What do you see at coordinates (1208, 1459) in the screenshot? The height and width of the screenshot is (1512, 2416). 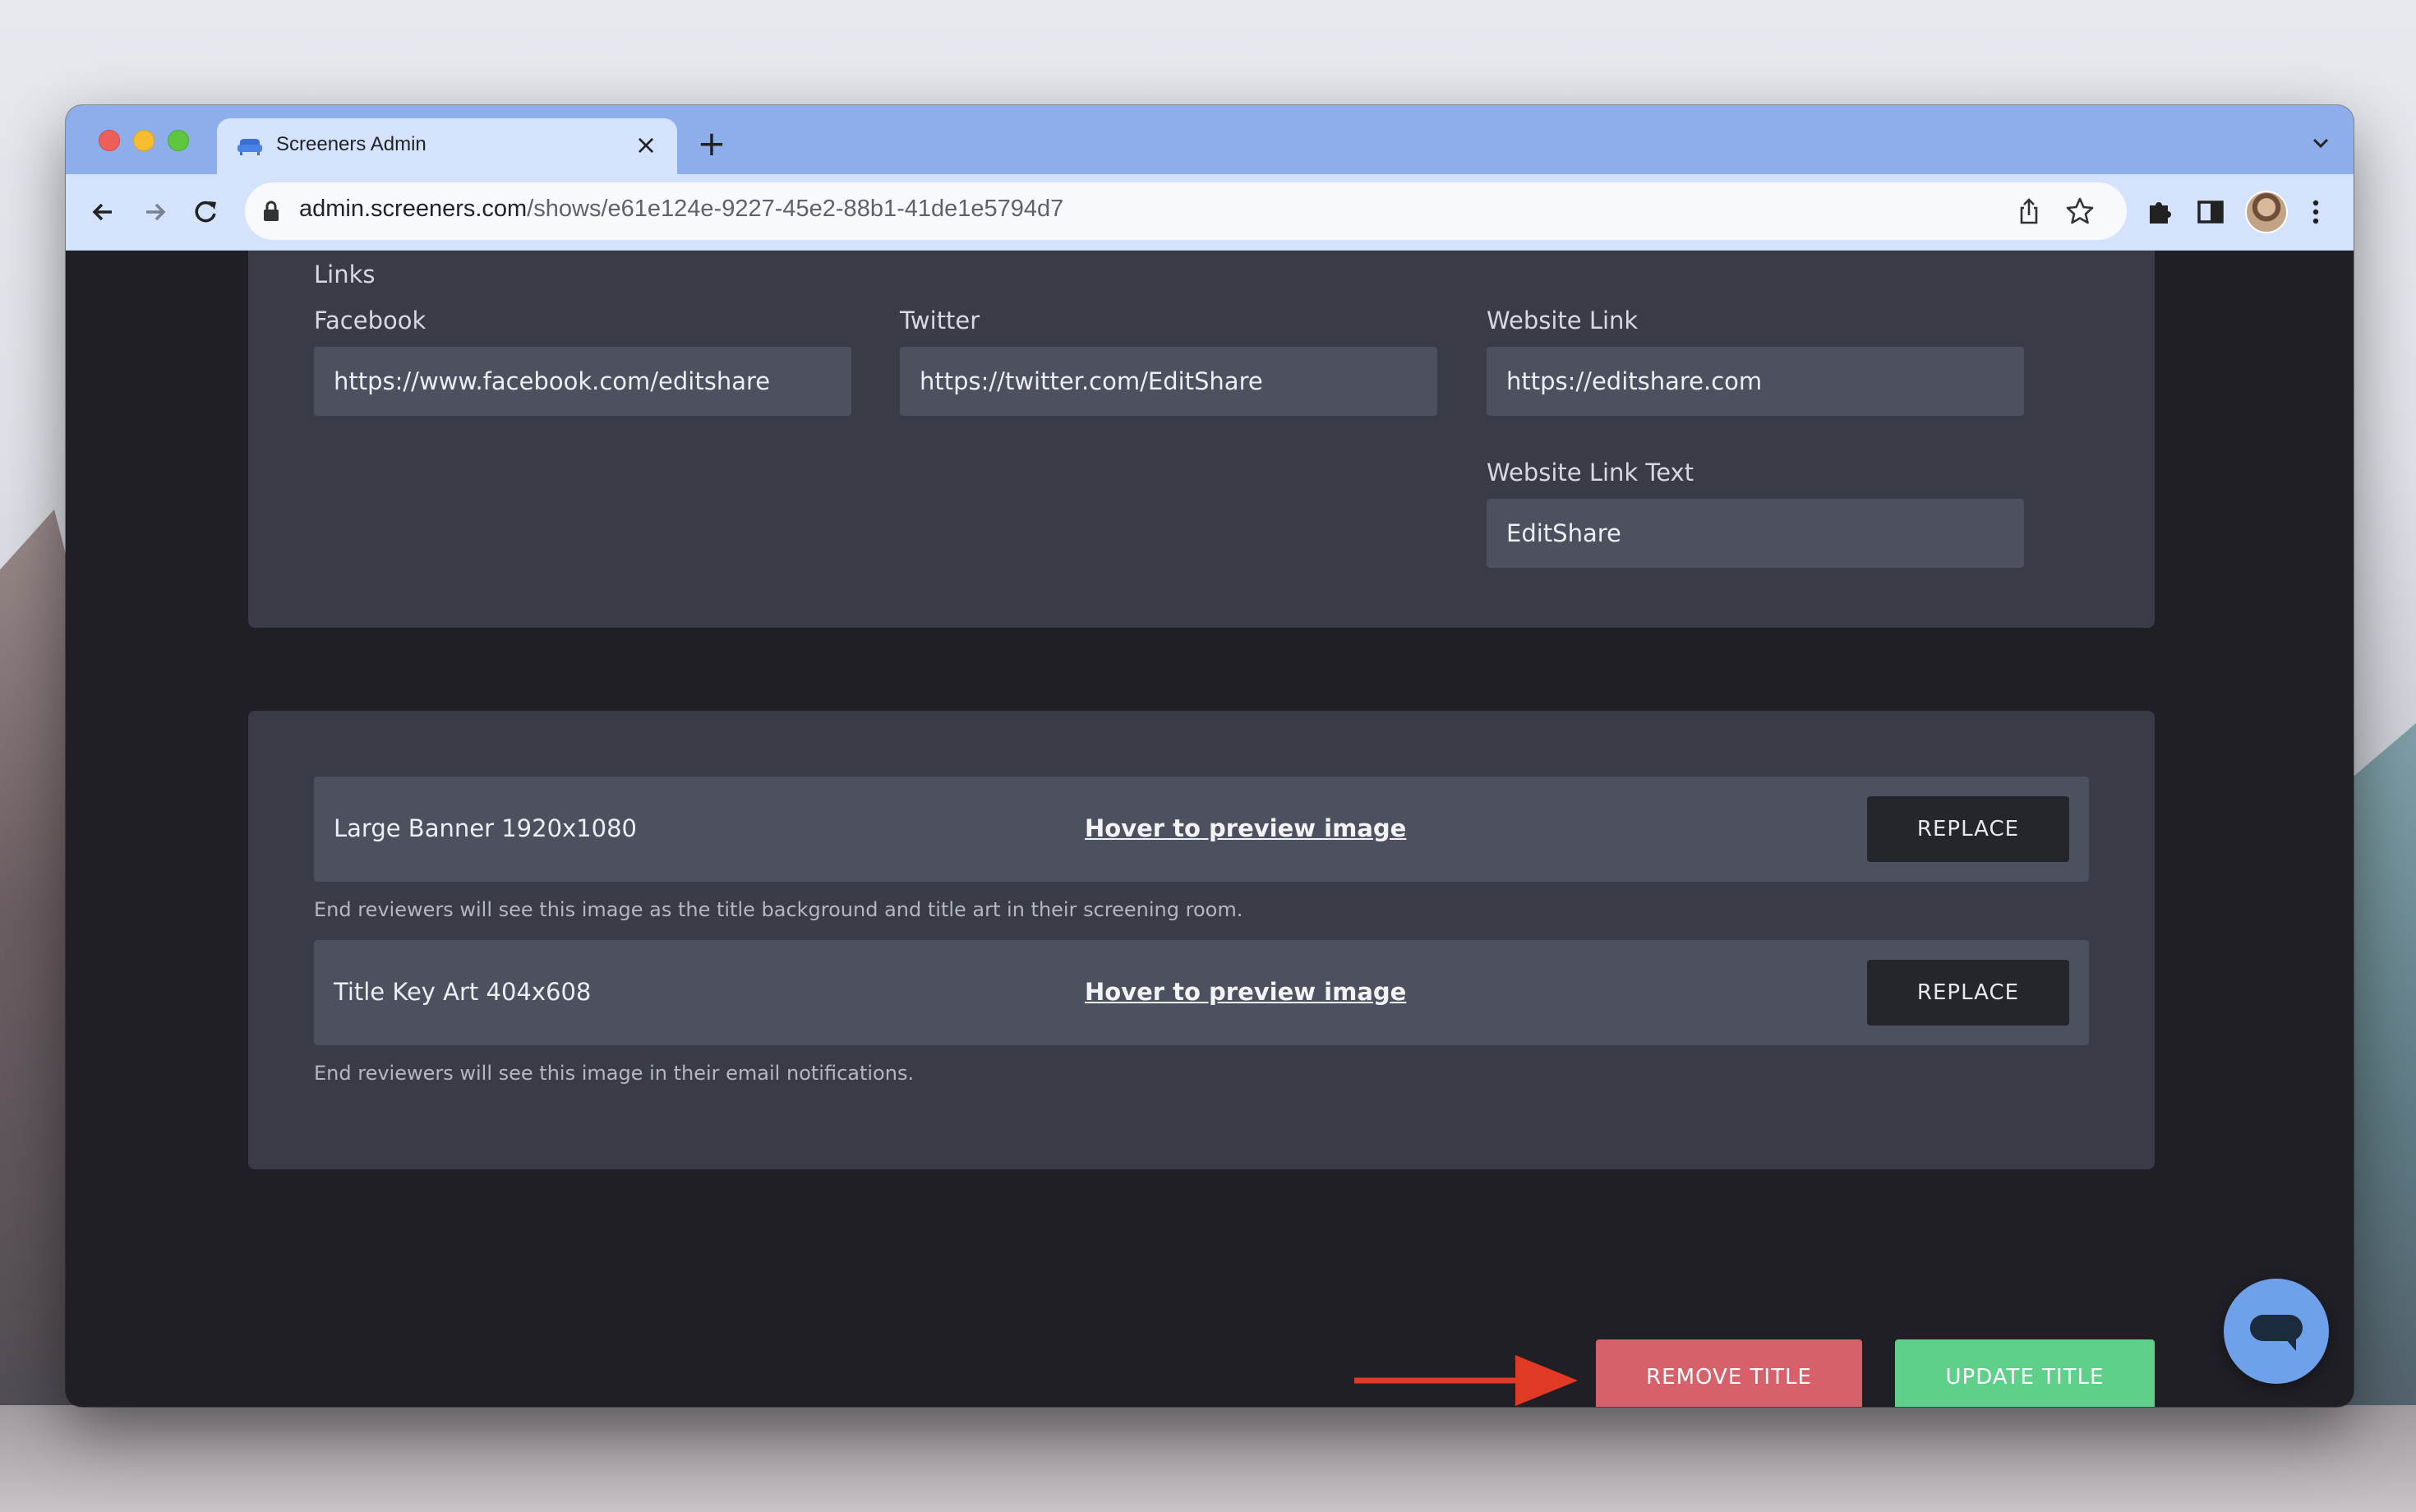 I see `background-ground` at bounding box center [1208, 1459].